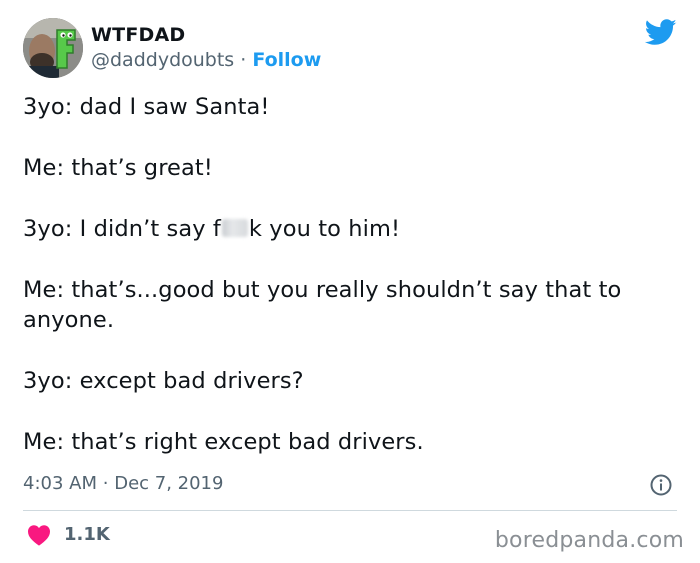 Image resolution: width=700 pixels, height=563 pixels. I want to click on tweet-line-censored: 3yo: I didn’t say f k you to him!, so click(348, 229).